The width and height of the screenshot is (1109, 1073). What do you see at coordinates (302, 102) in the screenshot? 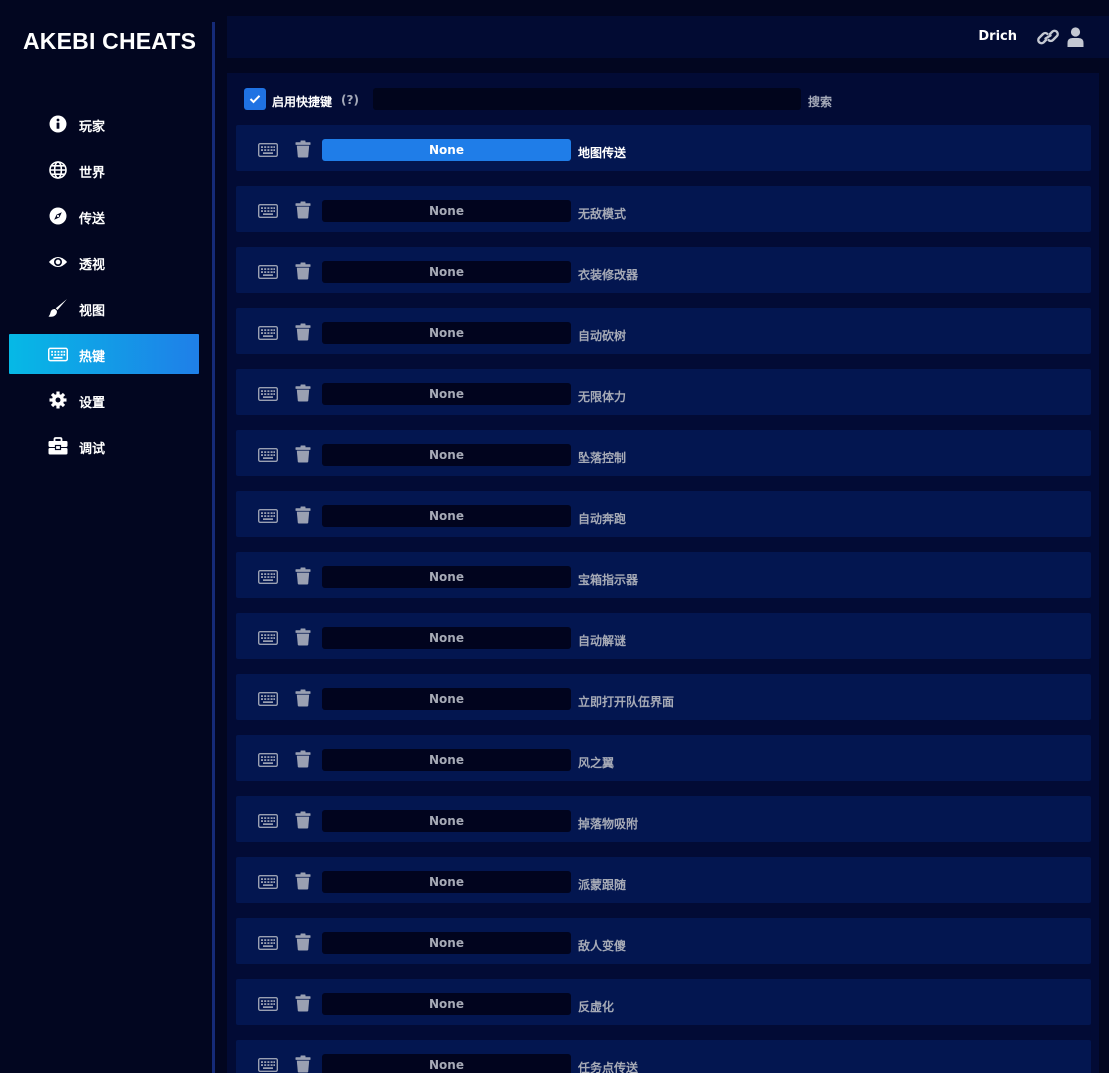
I see `enable-hotkeys-label: 启用快捷键` at bounding box center [302, 102].